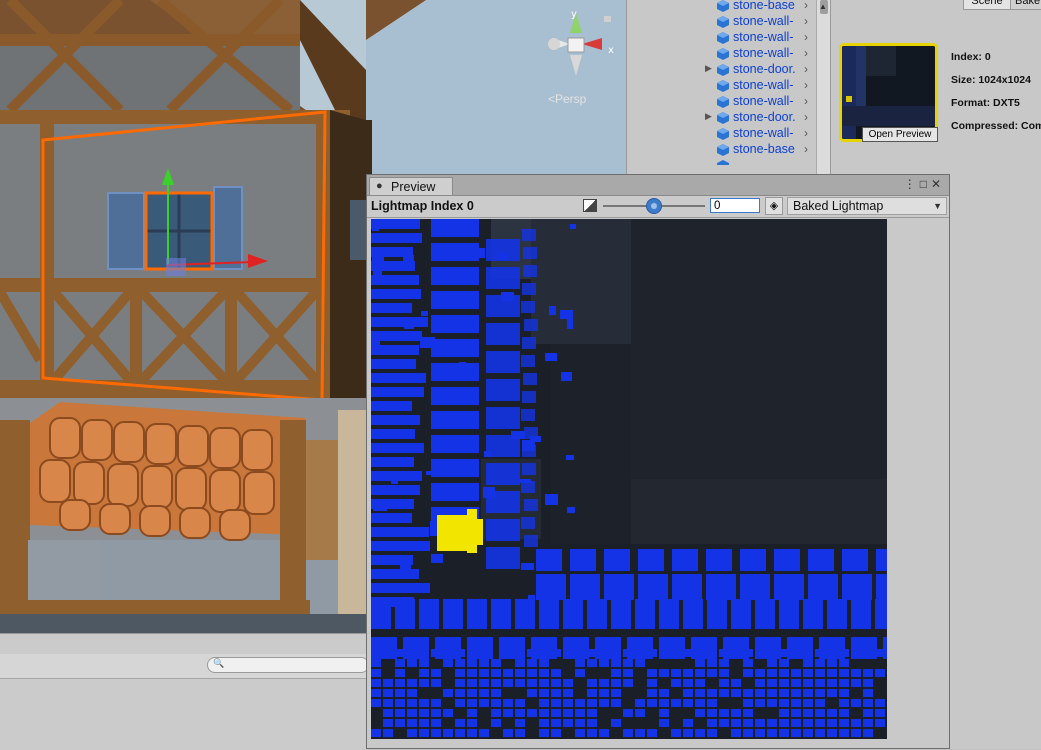  I want to click on mode-dropdown-label: Baked Lightmap, so click(838, 206).